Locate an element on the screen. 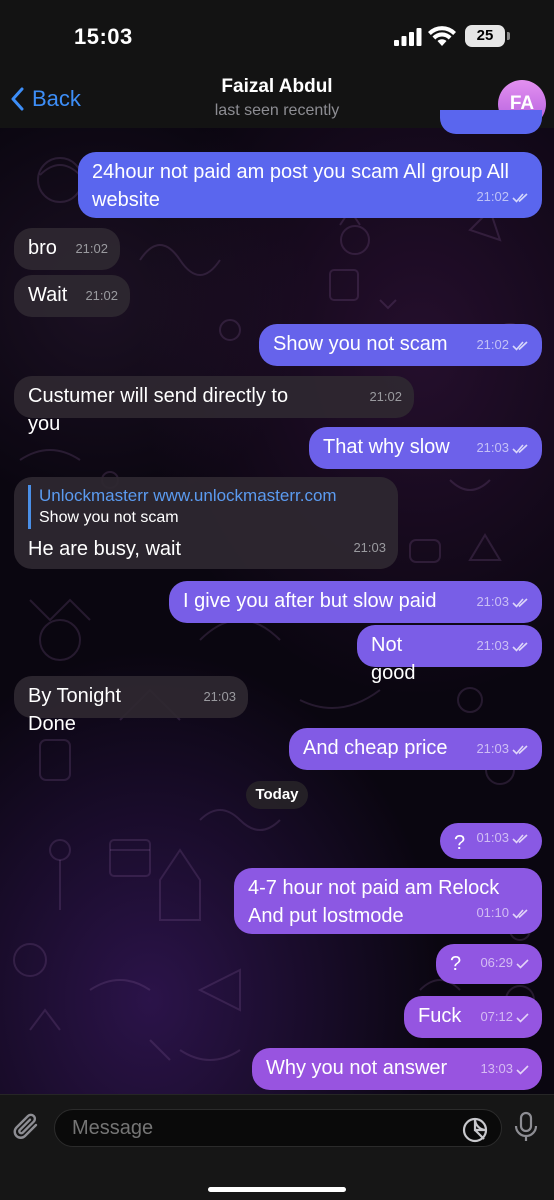 The image size is (554, 1200). incoming-message-bubble: bro 21:02 is located at coordinates (67, 249).